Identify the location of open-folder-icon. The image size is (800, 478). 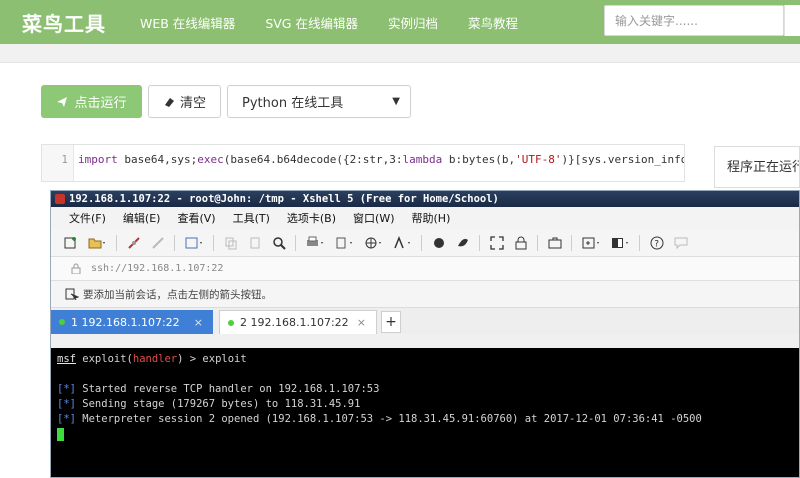
(97, 242).